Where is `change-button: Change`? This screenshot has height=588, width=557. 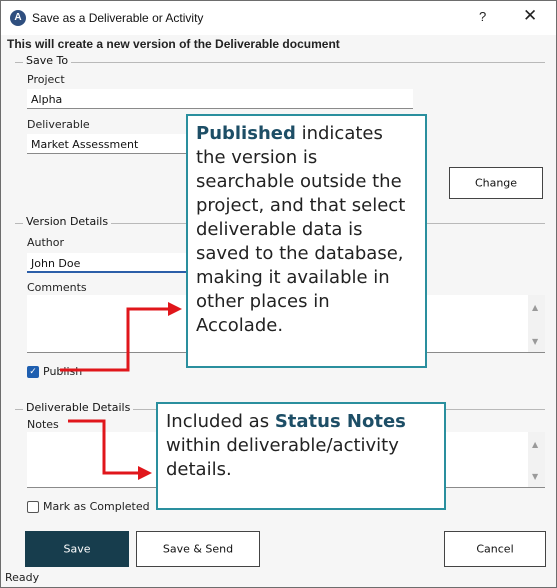 change-button: Change is located at coordinates (496, 183).